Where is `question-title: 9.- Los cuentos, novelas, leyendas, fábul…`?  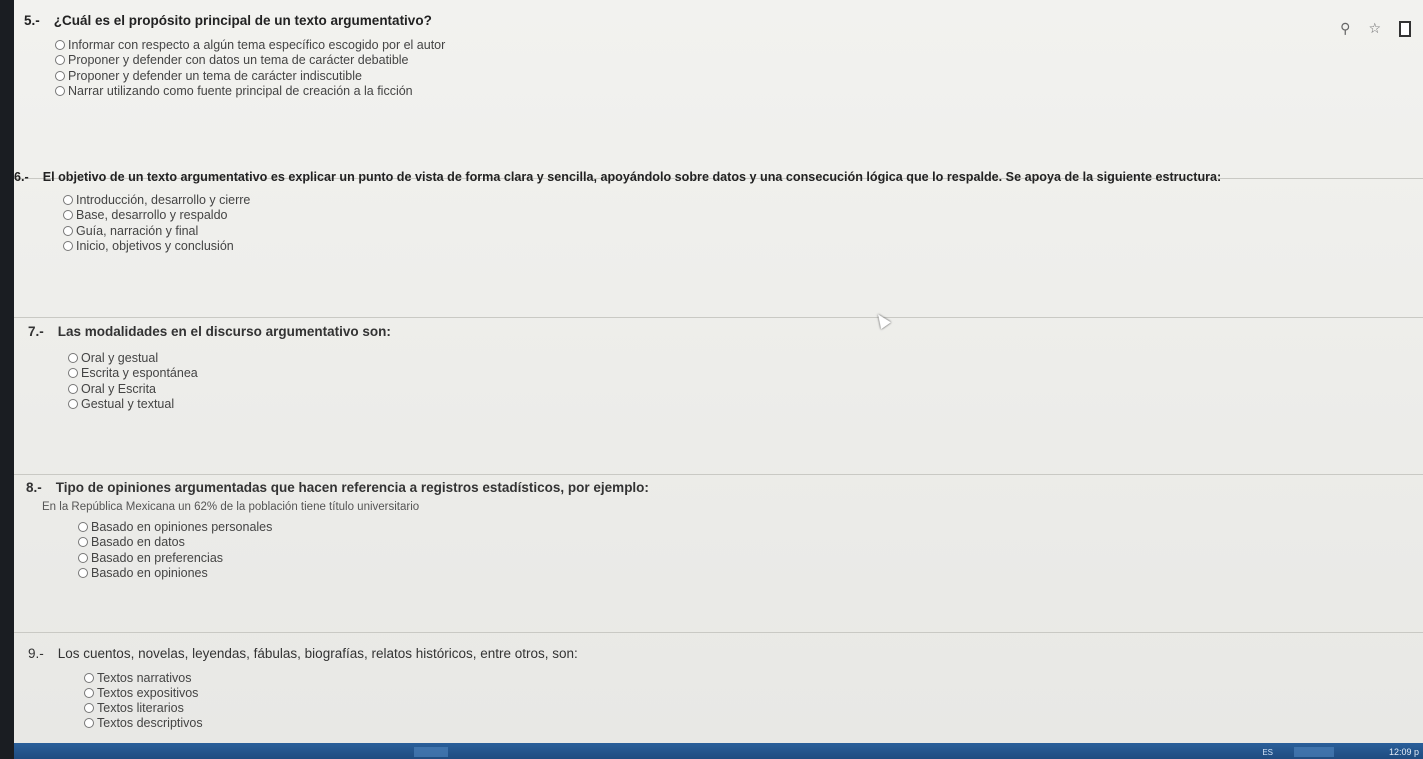 question-title: 9.- Los cuentos, novelas, leyendas, fábul… is located at coordinates (718, 653).